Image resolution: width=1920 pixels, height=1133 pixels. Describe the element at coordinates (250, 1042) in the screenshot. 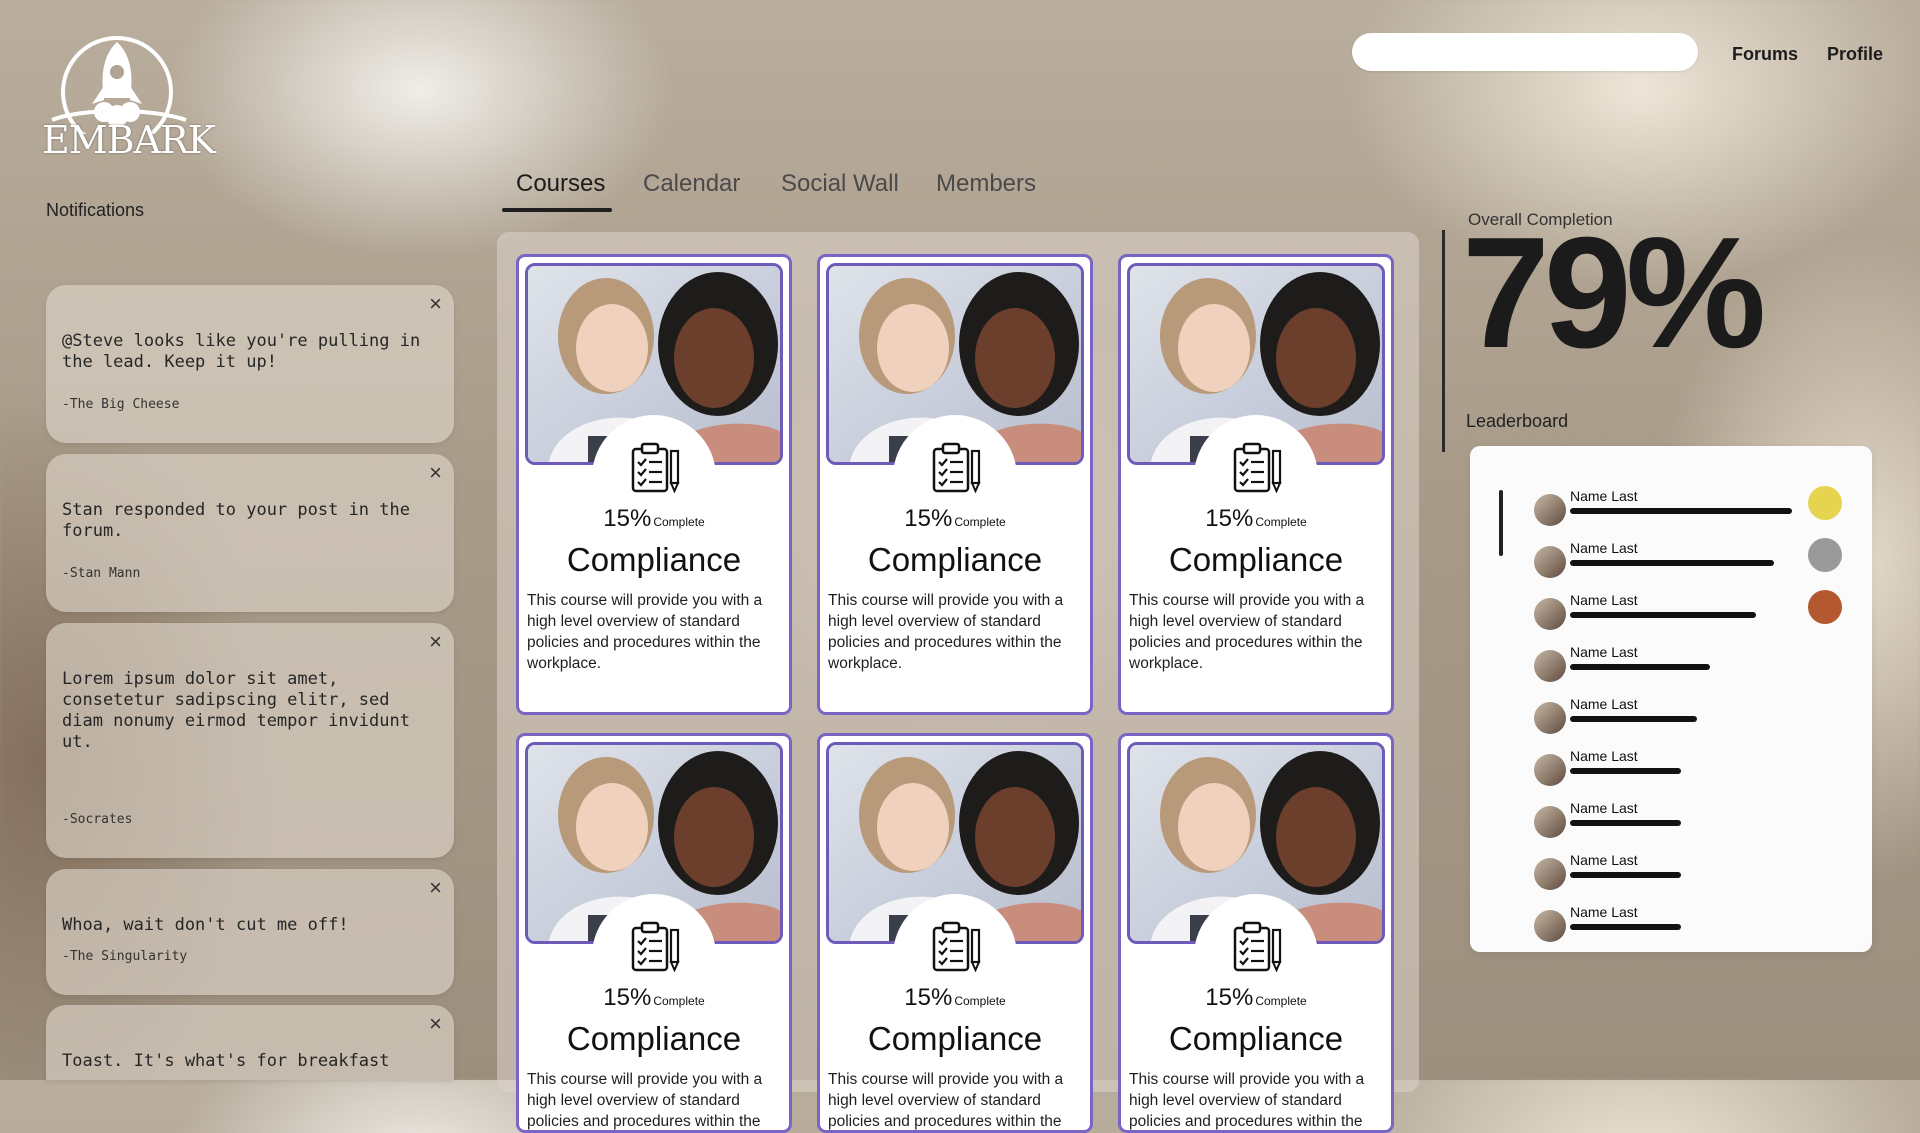

I see `notification-card: × Toast. It's what's for breakfast` at that location.